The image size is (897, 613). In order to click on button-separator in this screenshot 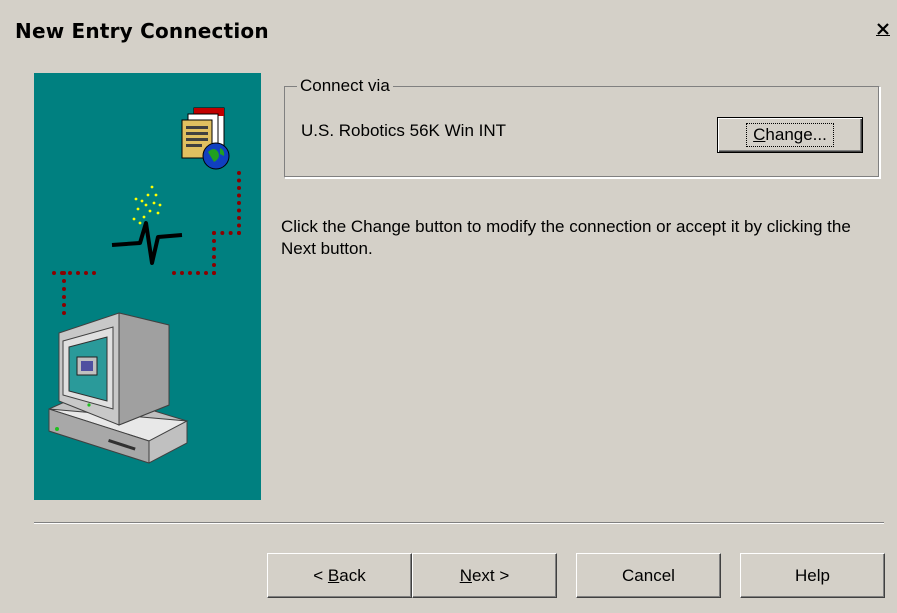, I will do `click(459, 523)`.